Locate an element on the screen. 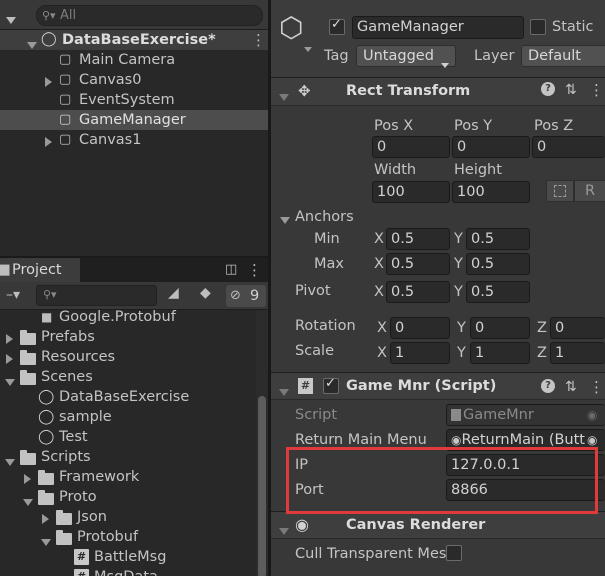 The width and height of the screenshot is (605, 576). scene-name: DataBaseExercise* is located at coordinates (139, 40).